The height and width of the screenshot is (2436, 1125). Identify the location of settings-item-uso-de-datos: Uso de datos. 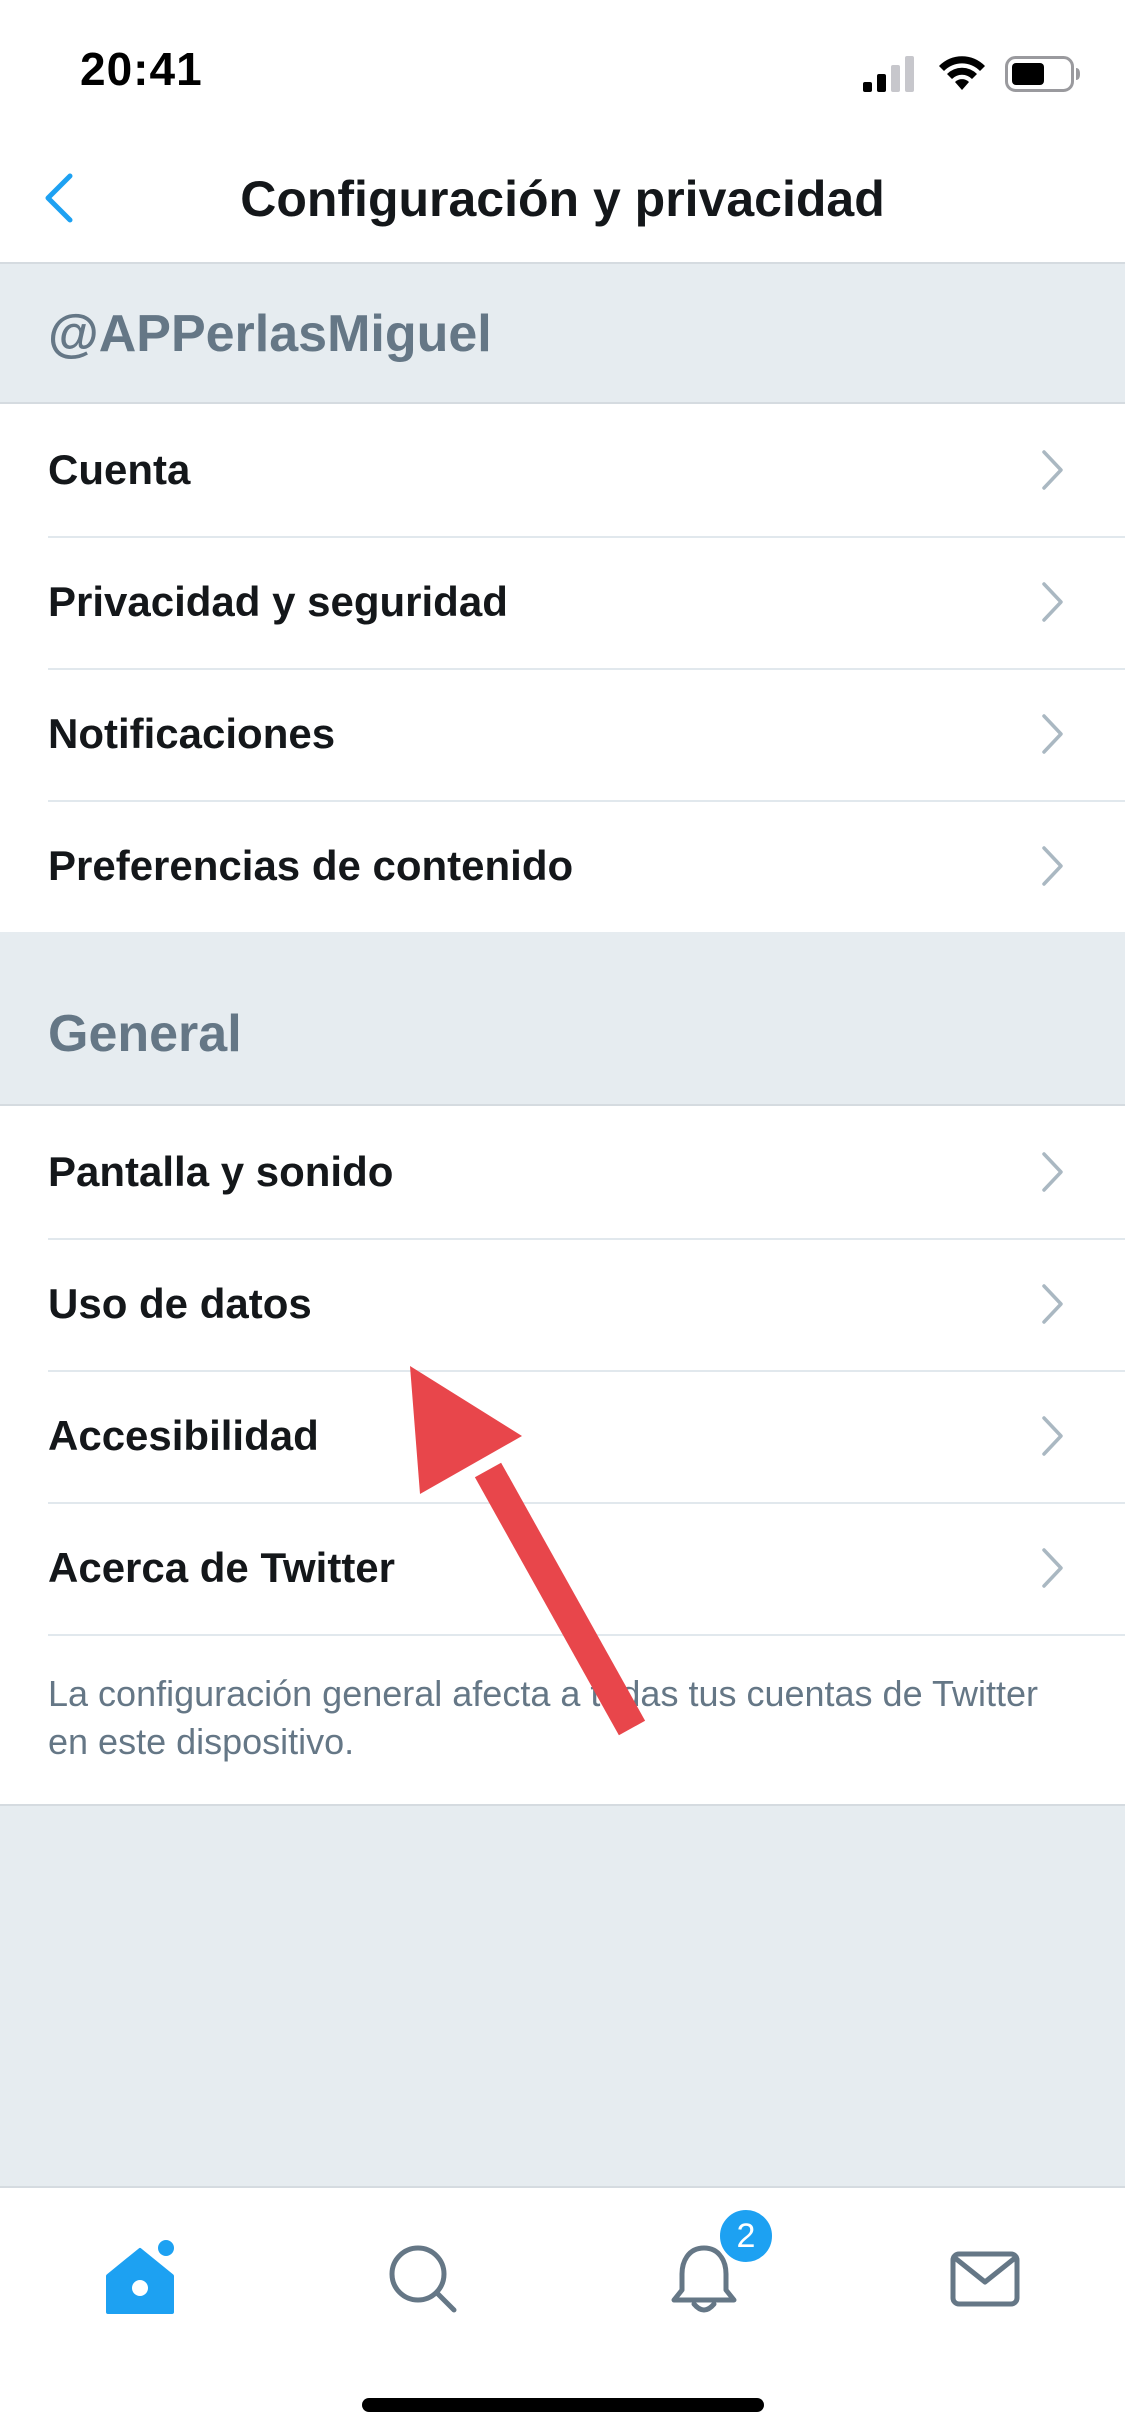
(562, 1304).